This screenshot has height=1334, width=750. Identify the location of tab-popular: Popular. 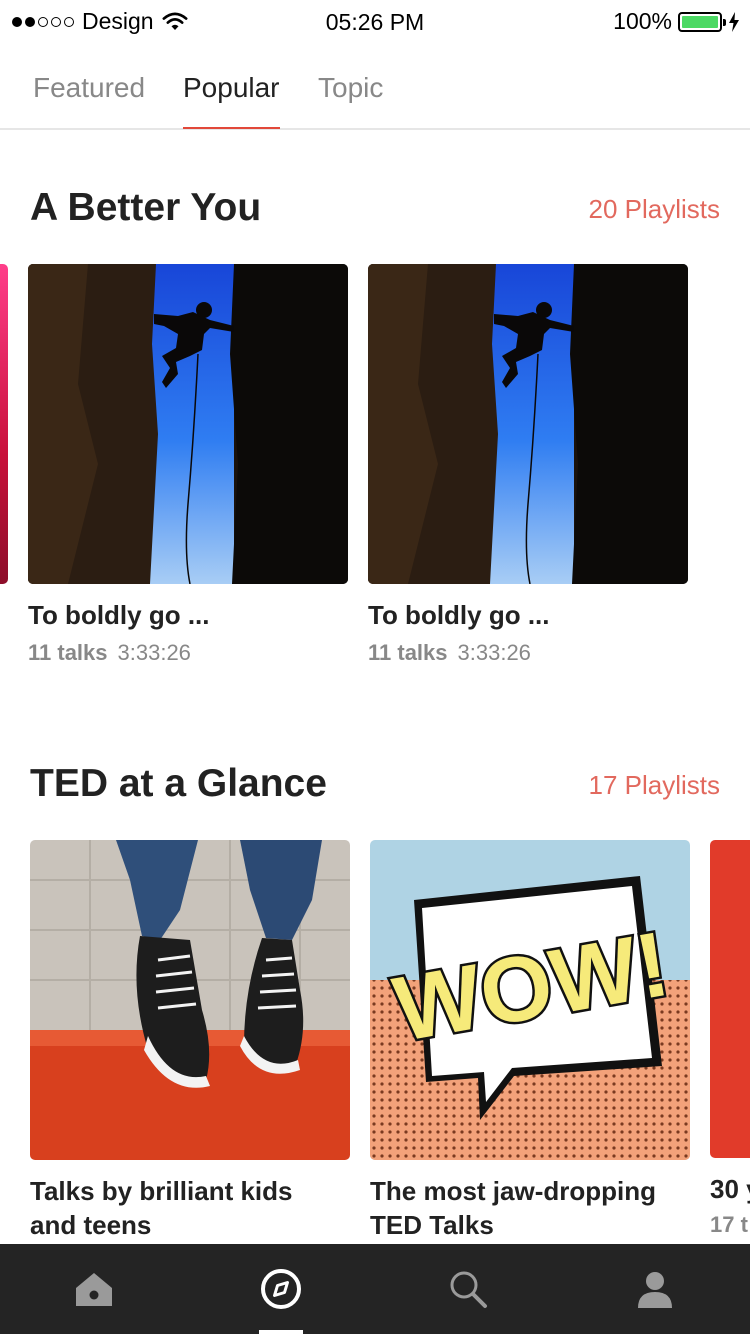
(231, 100).